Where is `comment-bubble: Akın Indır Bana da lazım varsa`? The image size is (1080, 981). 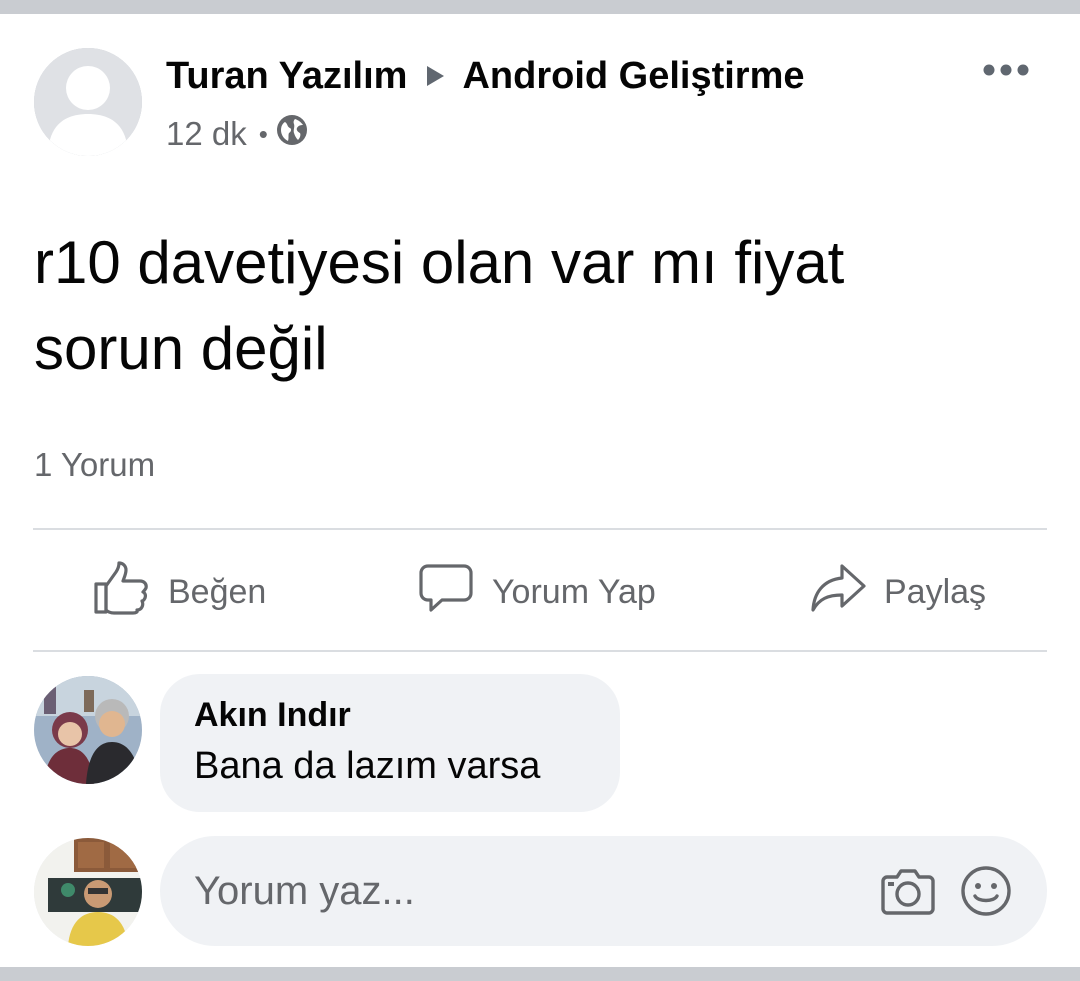
comment-bubble: Akın Indır Bana da lazım varsa is located at coordinates (390, 743).